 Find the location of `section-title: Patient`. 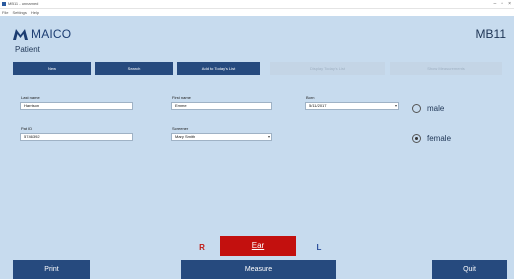

section-title: Patient is located at coordinates (27, 49).